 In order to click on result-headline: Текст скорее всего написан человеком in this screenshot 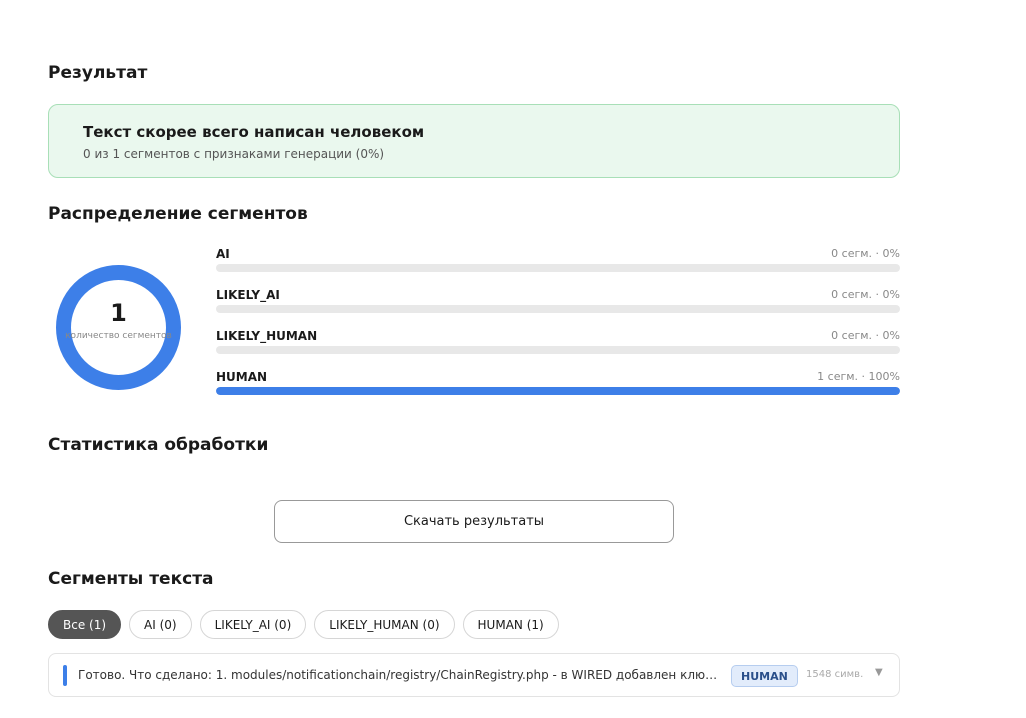, I will do `click(254, 132)`.